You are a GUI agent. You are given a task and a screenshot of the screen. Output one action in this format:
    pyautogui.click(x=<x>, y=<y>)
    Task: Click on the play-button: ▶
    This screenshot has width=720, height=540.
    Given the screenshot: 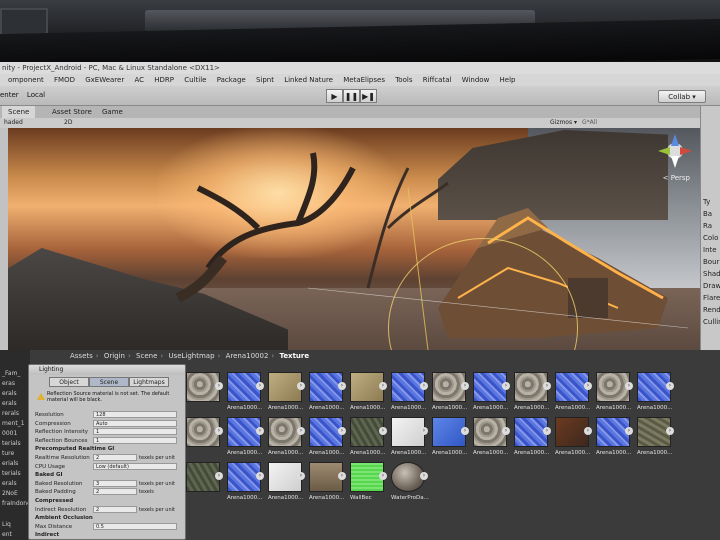 What is the action you would take?
    pyautogui.click(x=334, y=96)
    